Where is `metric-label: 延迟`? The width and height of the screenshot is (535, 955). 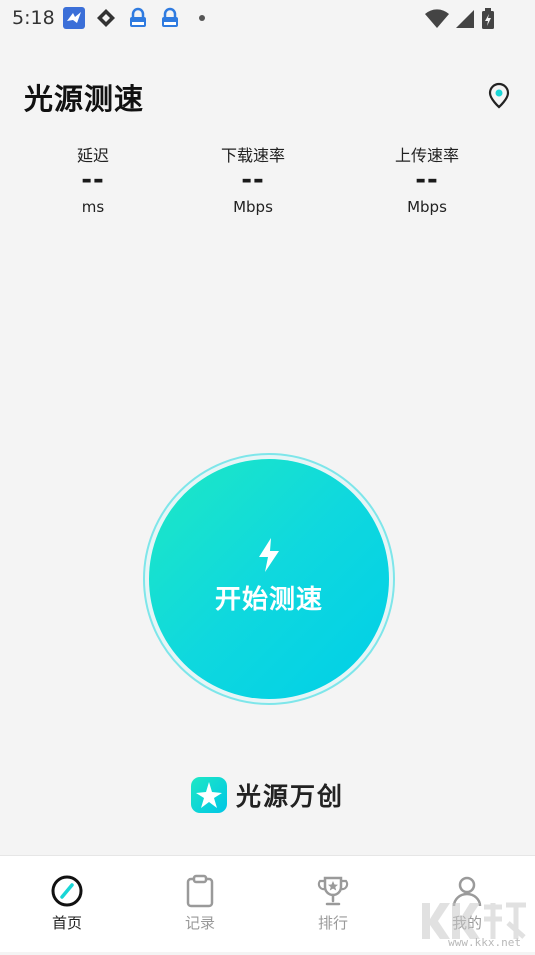
metric-label: 延迟 is located at coordinates (92, 155).